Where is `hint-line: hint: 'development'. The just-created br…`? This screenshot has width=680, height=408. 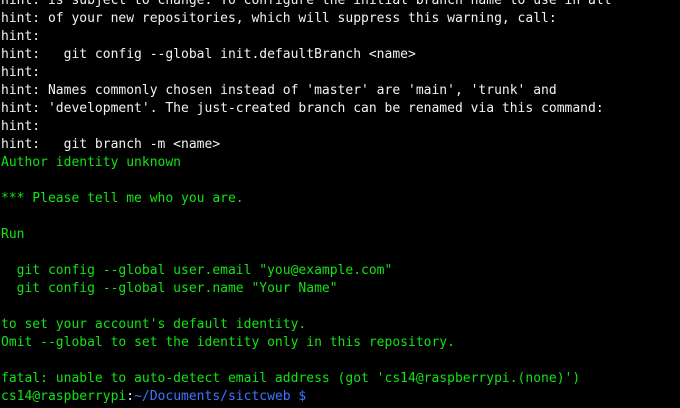 hint-line: hint: 'development'. The just-created br… is located at coordinates (302, 108).